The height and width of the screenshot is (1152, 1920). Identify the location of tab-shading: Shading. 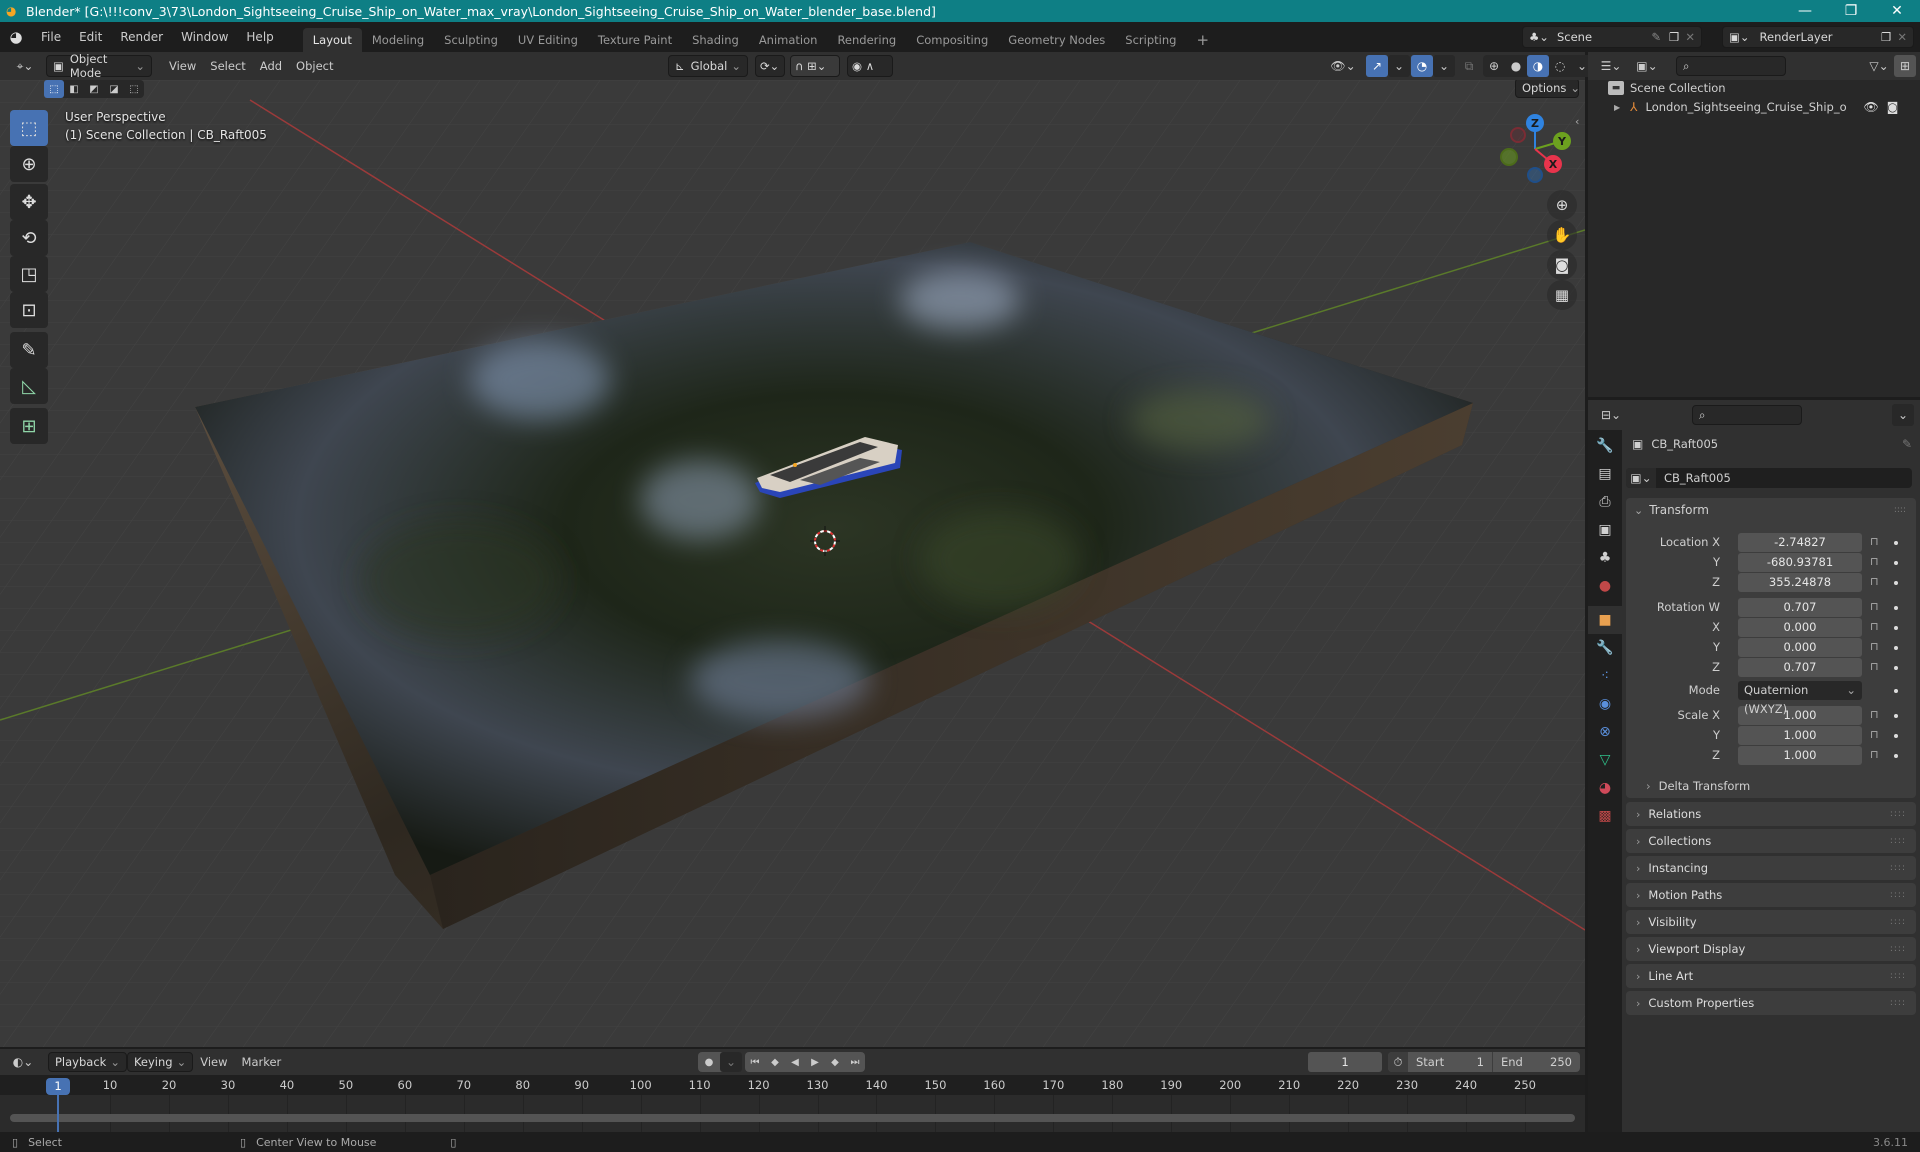
(715, 40).